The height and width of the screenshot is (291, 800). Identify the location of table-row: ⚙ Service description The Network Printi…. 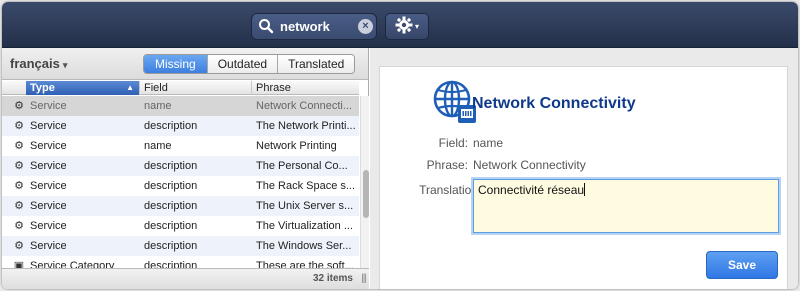
(180, 126).